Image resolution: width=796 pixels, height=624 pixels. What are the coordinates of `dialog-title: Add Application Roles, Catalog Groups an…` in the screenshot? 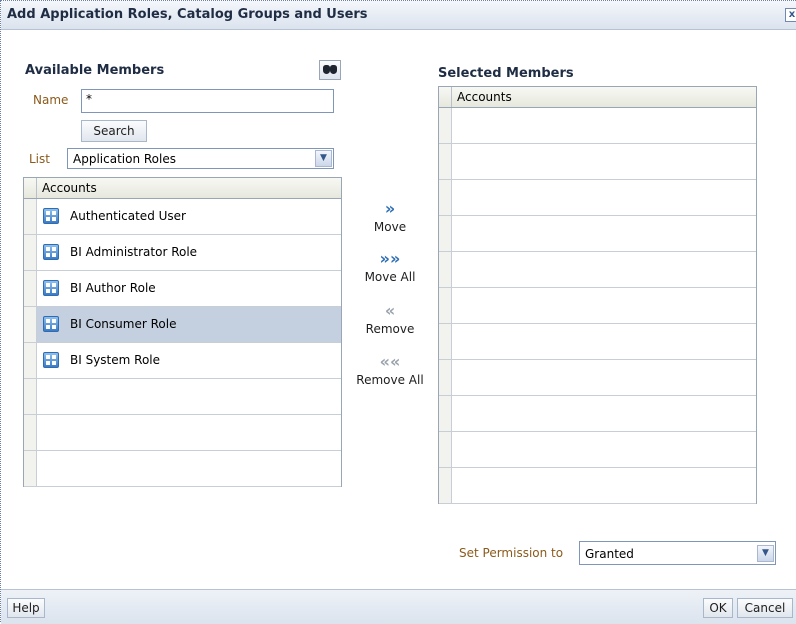 It's located at (187, 14).